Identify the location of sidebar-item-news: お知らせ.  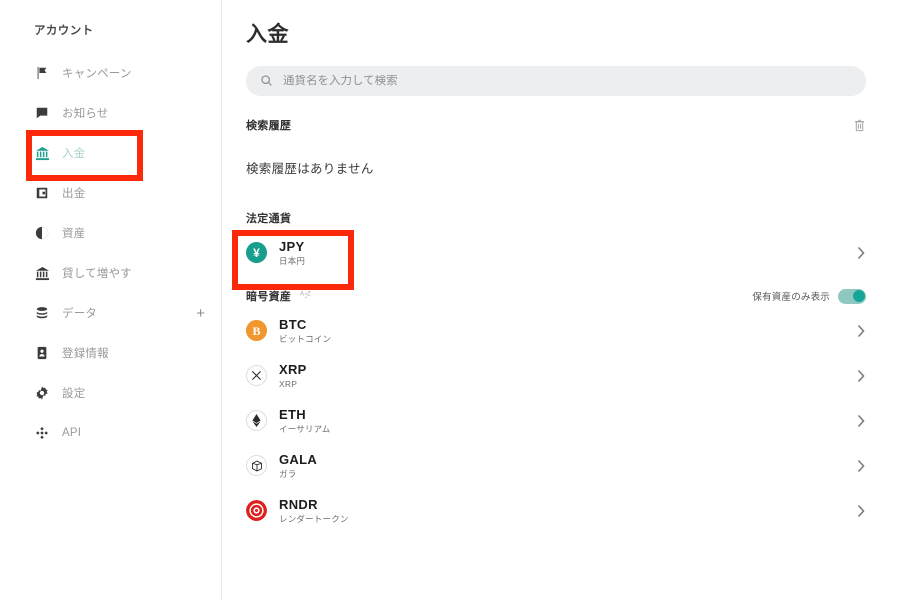
(110, 113).